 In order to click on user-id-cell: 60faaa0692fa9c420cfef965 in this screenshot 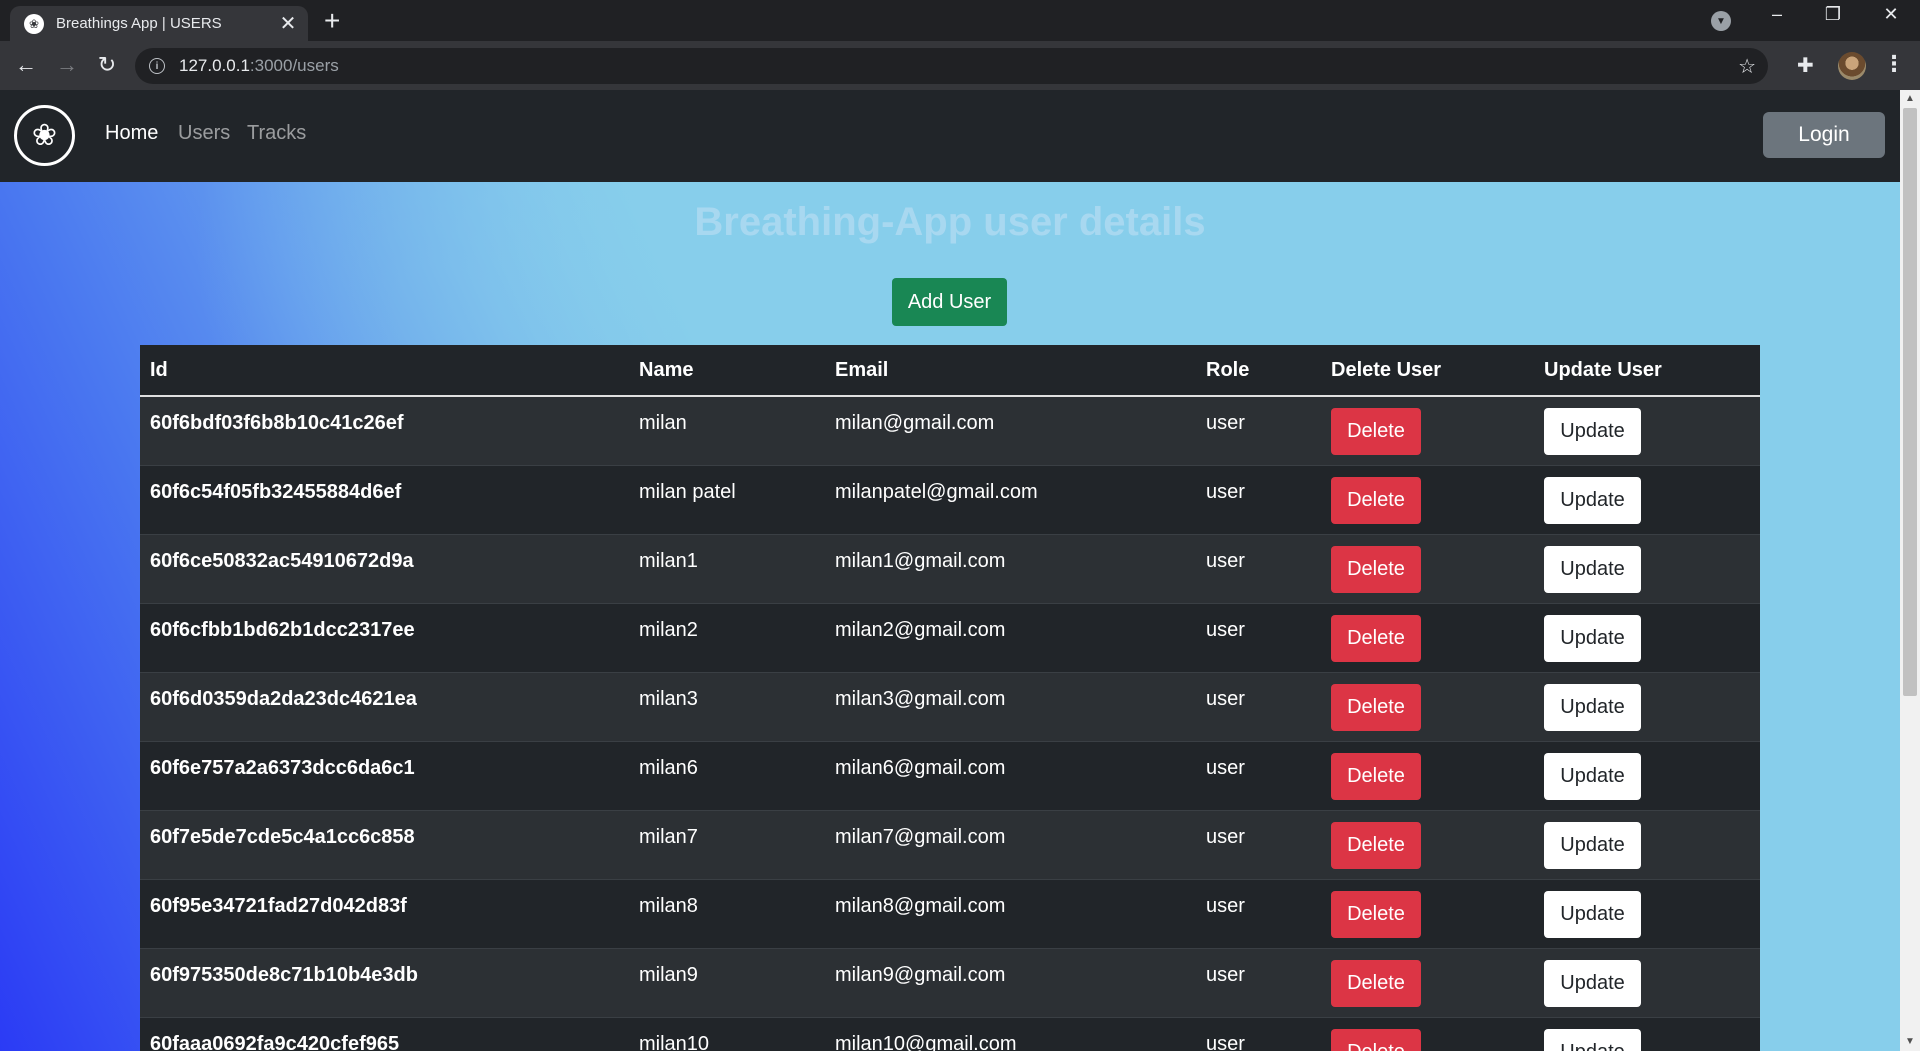, I will do `click(384, 1034)`.